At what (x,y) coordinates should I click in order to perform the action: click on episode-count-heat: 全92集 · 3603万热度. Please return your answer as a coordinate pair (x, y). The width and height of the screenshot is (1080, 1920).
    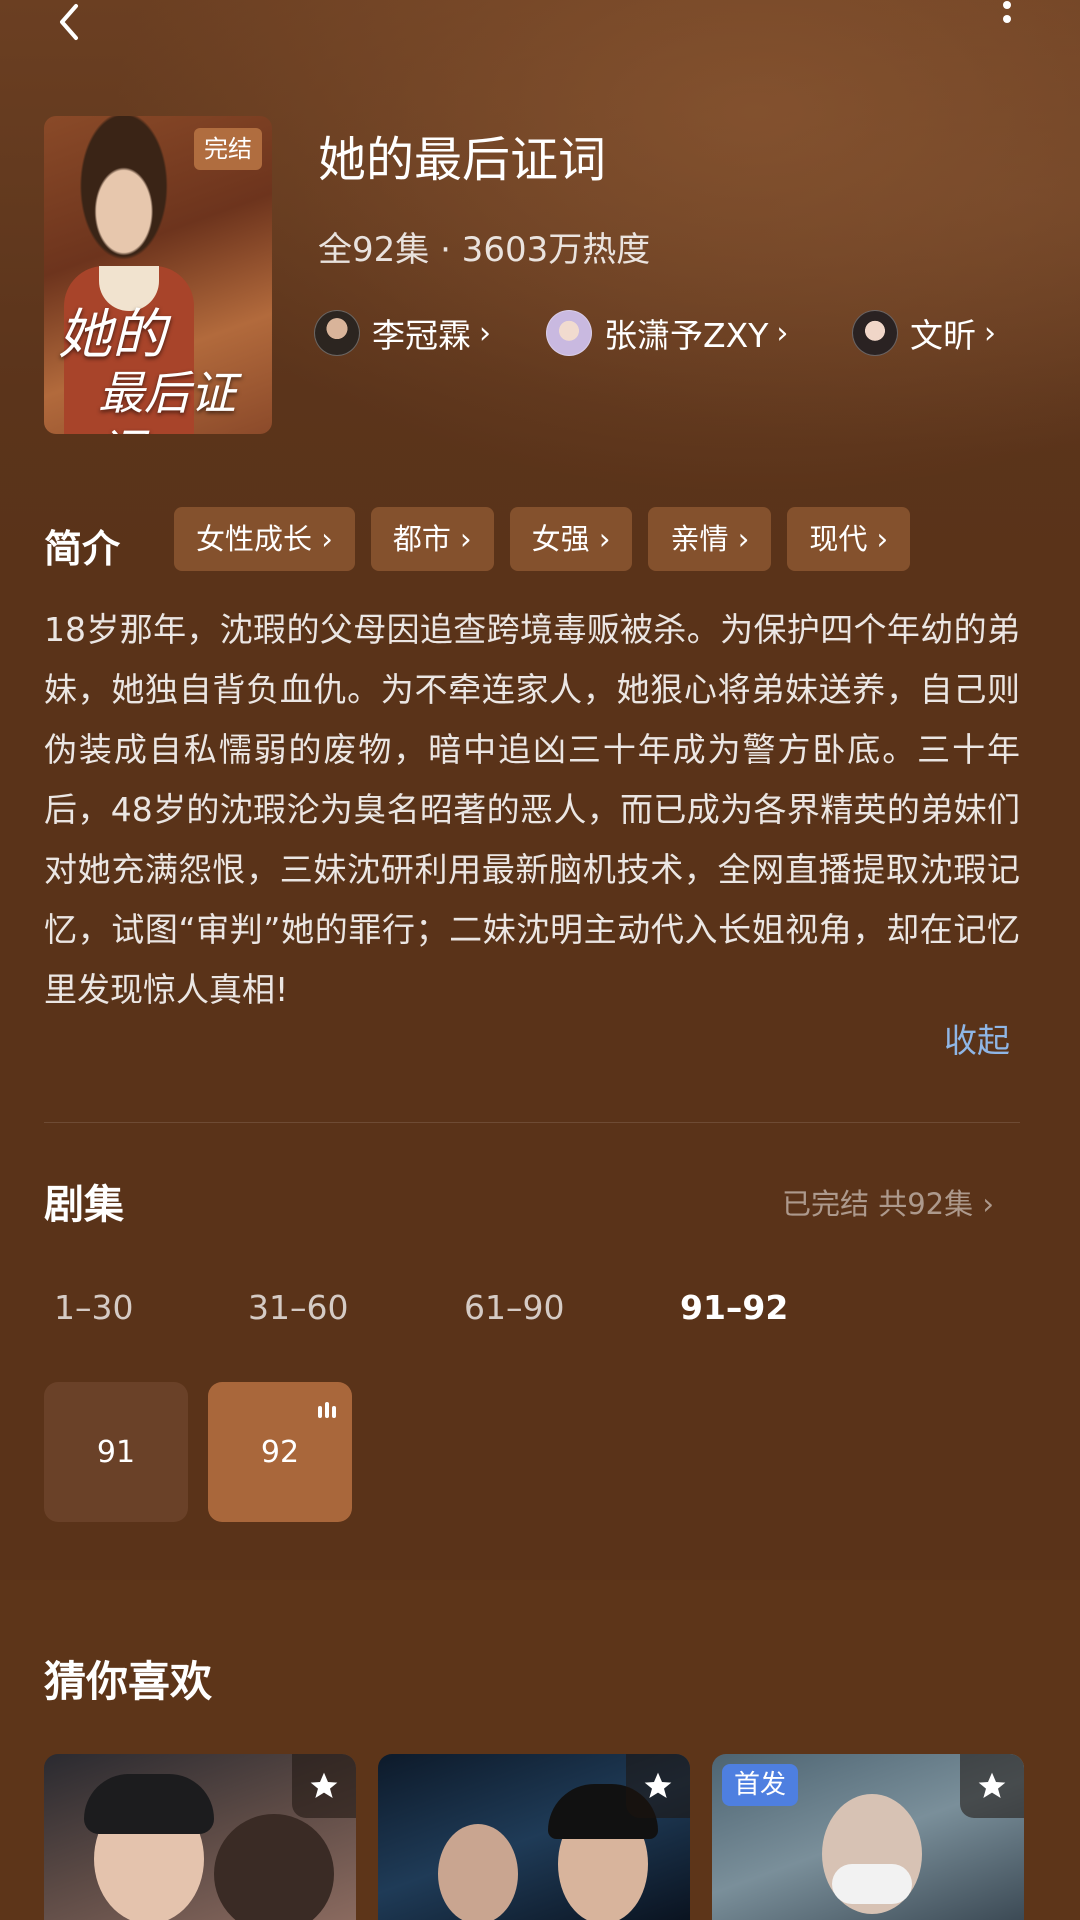
    Looking at the image, I should click on (484, 250).